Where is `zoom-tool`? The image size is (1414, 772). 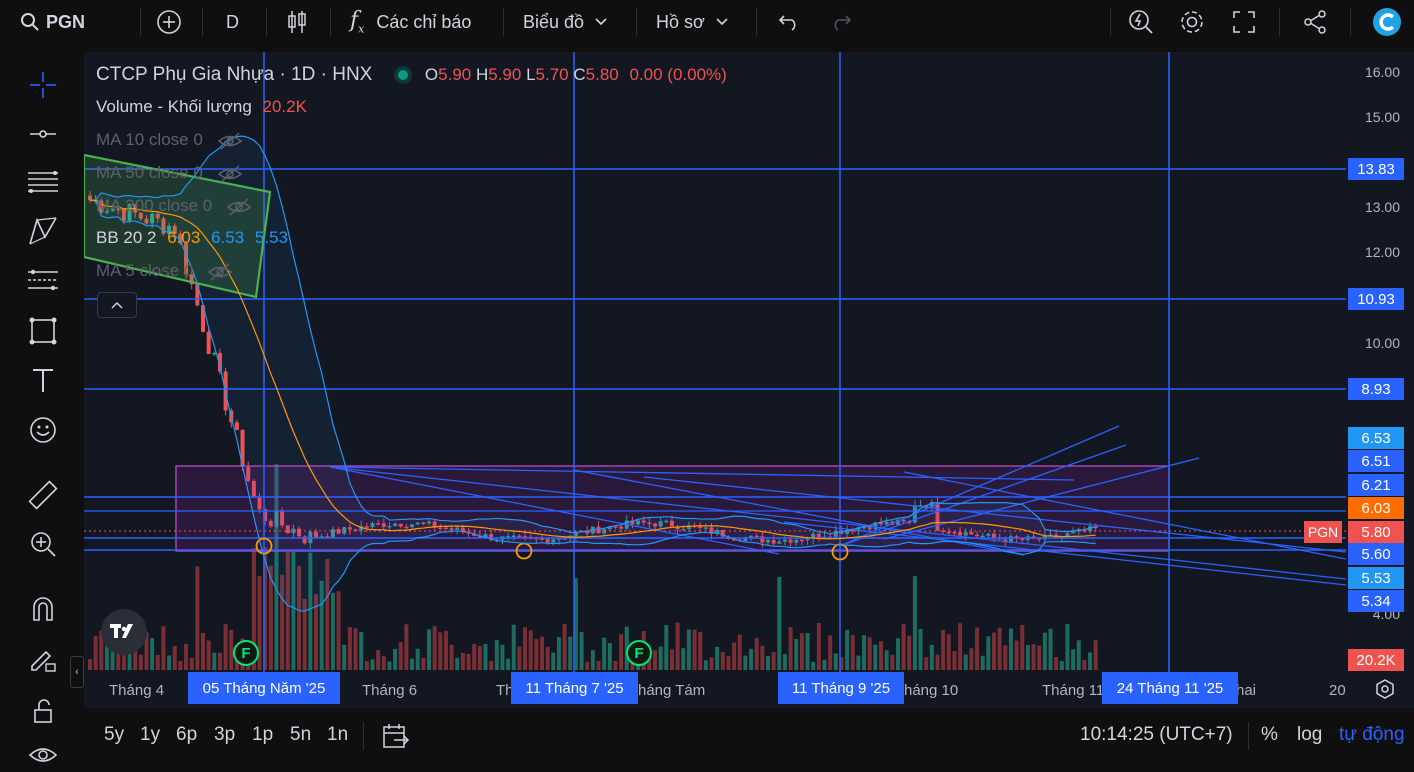
zoom-tool is located at coordinates (43, 544).